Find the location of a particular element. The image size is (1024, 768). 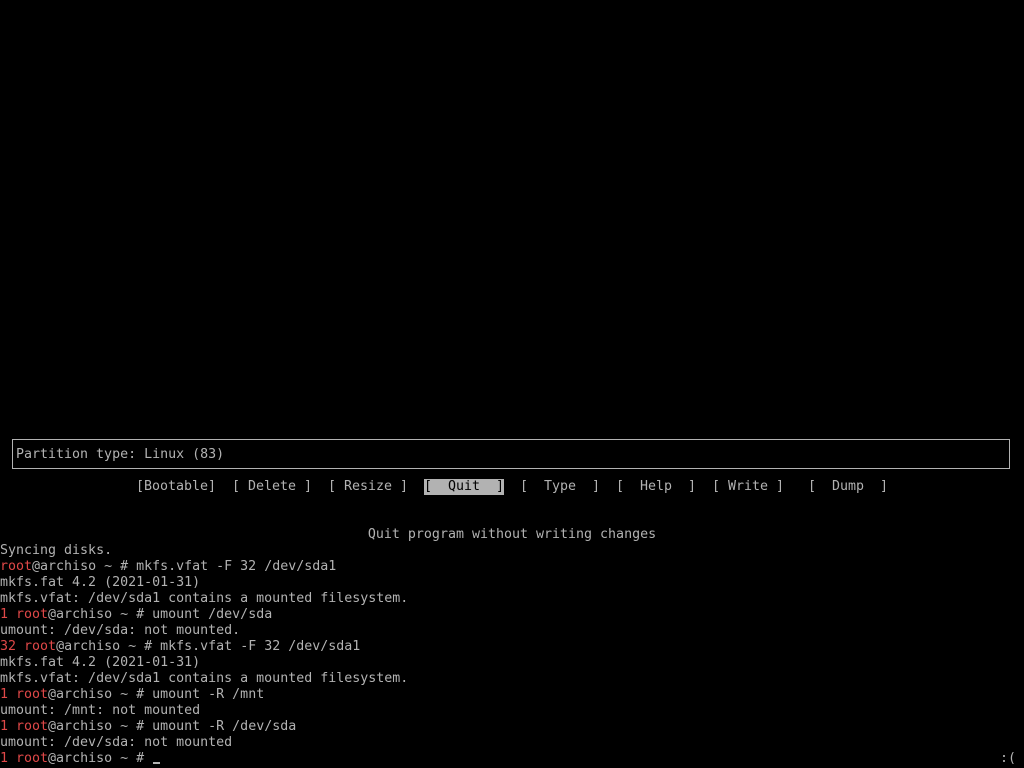

menu-quit-button: [ Quit ] is located at coordinates (464, 487).